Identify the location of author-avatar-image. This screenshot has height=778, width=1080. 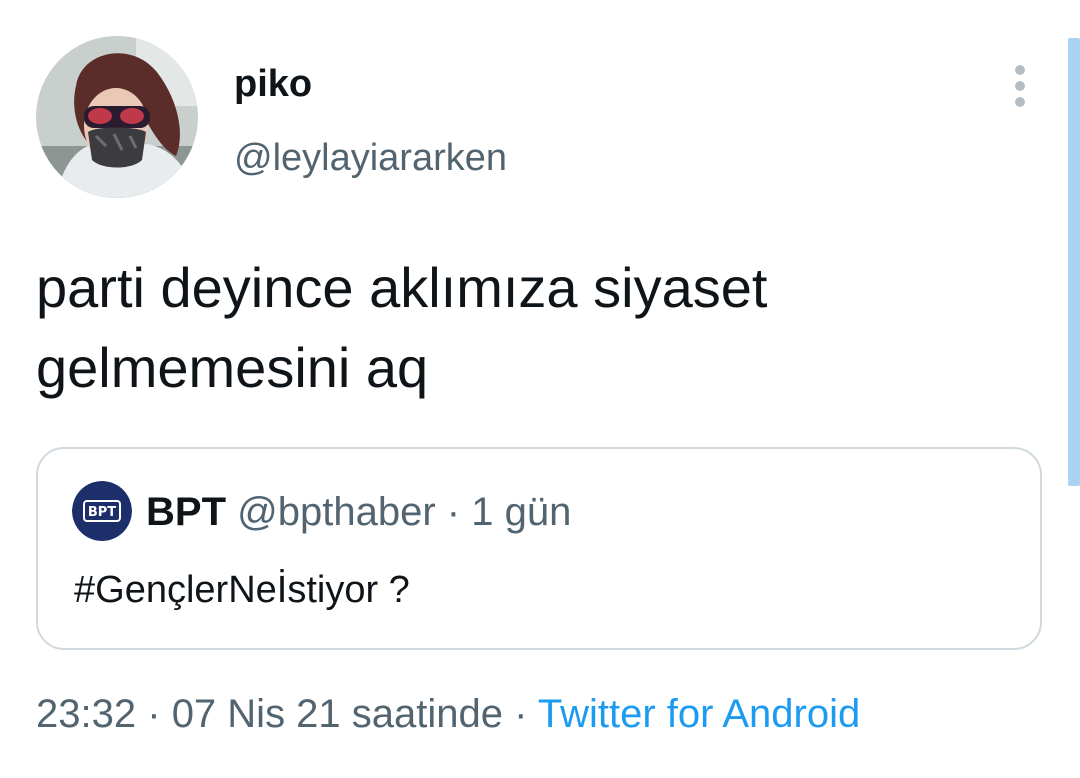
(117, 117).